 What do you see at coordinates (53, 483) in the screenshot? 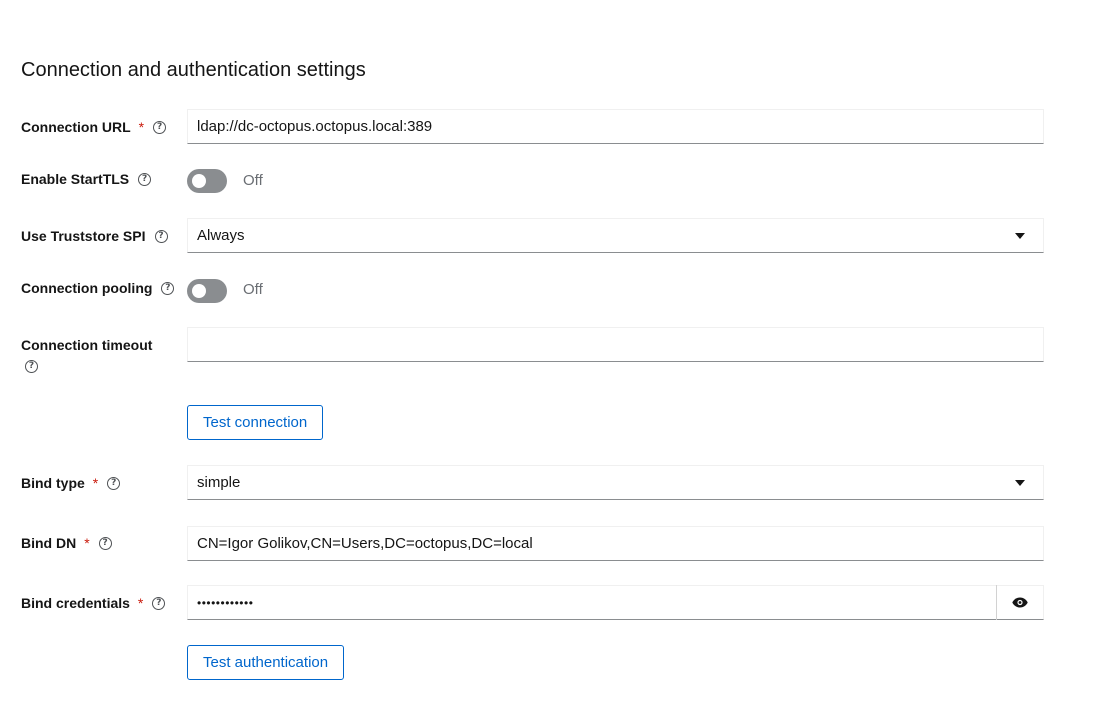
I see `bind-type-label-text: Bind type` at bounding box center [53, 483].